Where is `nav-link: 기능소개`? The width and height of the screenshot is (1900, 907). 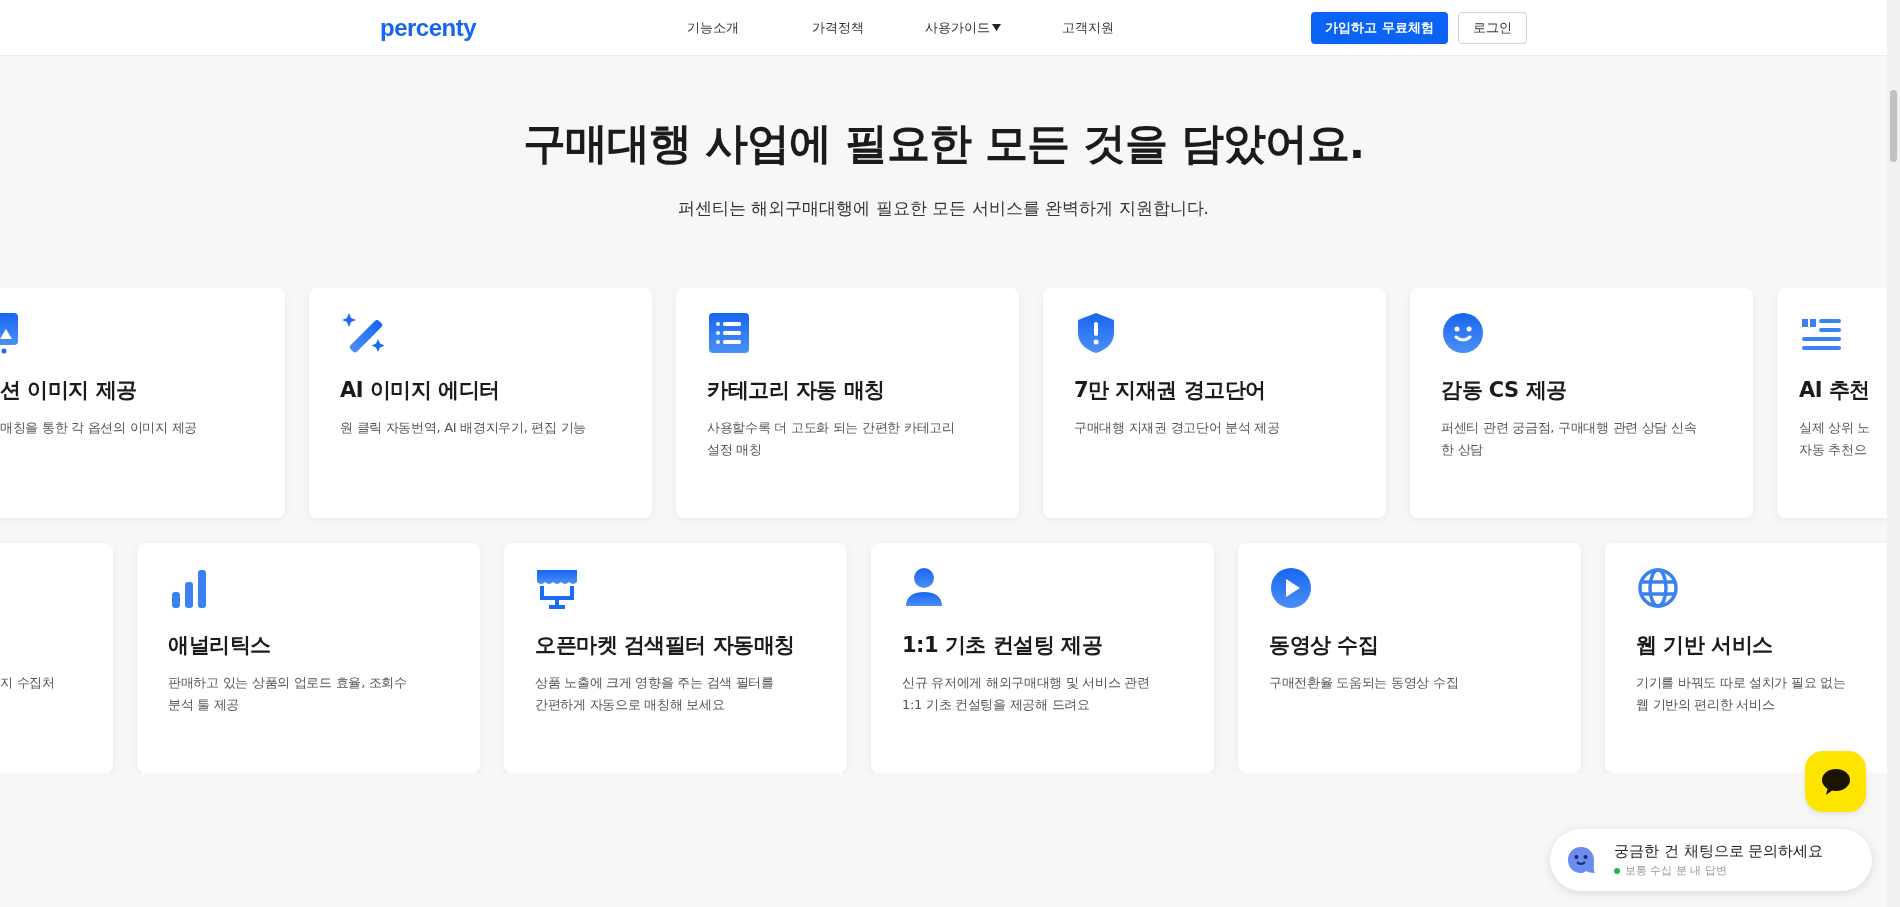 nav-link: 기능소개 is located at coordinates (712, 27).